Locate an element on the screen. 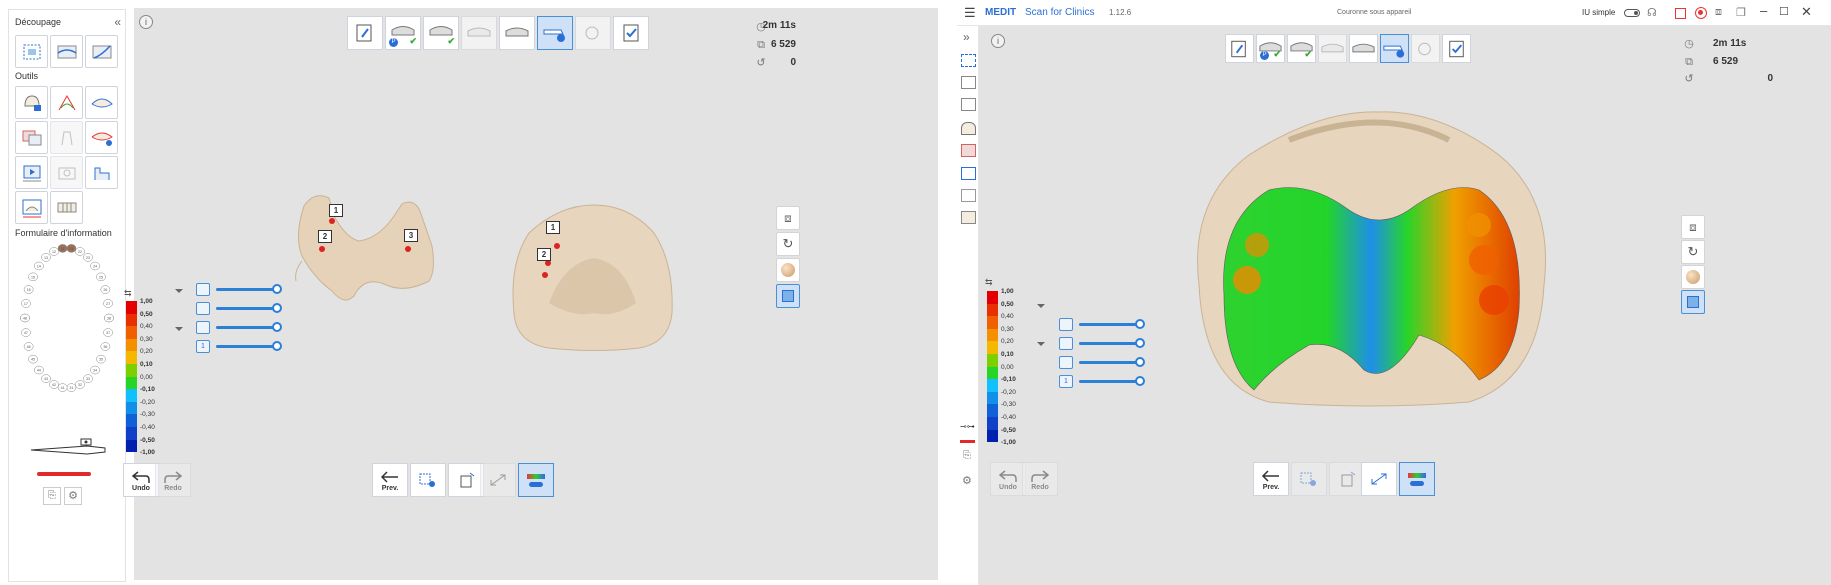 The image size is (1831, 585). collapse-sidebar-icon: « is located at coordinates (117, 22).